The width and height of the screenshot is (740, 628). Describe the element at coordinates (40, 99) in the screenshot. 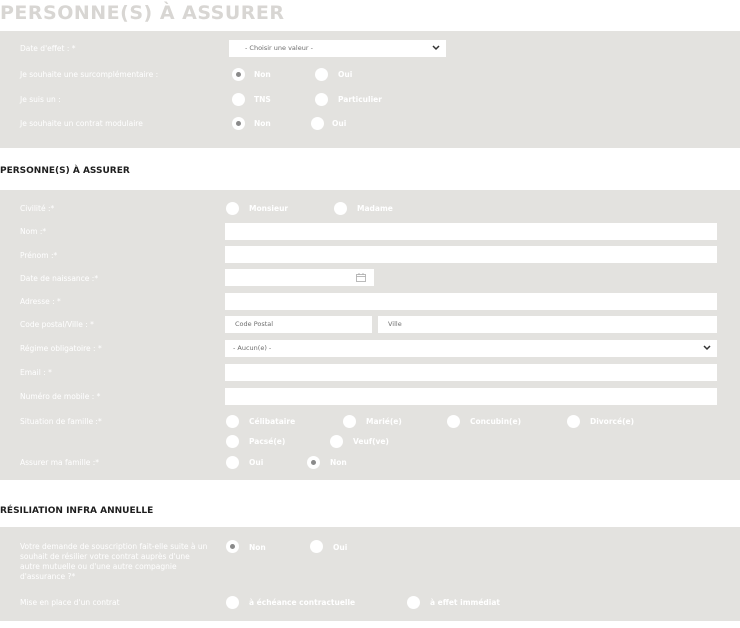

I see `je-suis-label: Je suis un :` at that location.